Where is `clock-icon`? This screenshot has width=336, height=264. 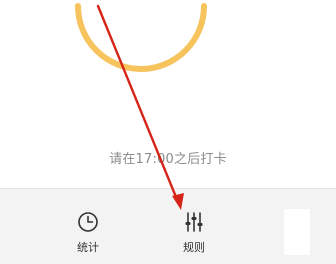
clock-icon is located at coordinates (88, 222).